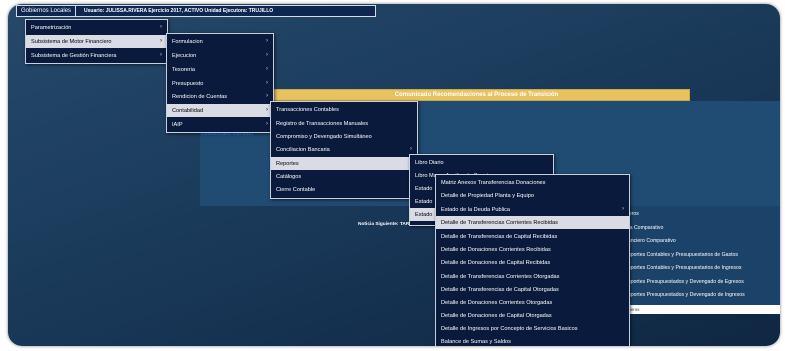  I want to click on menu-item-catalogos: Catálogos›, so click(344, 176).